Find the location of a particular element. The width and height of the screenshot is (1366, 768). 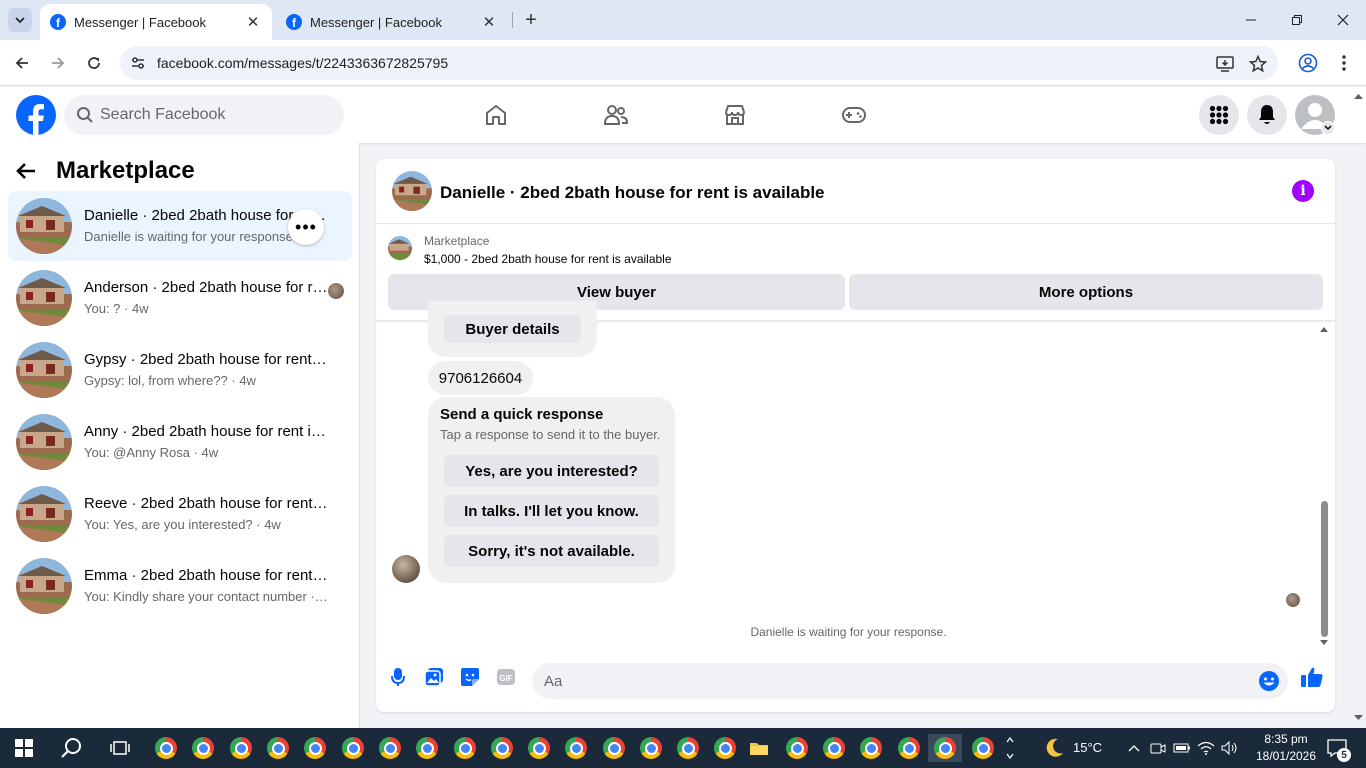

search-input is located at coordinates (215, 115).